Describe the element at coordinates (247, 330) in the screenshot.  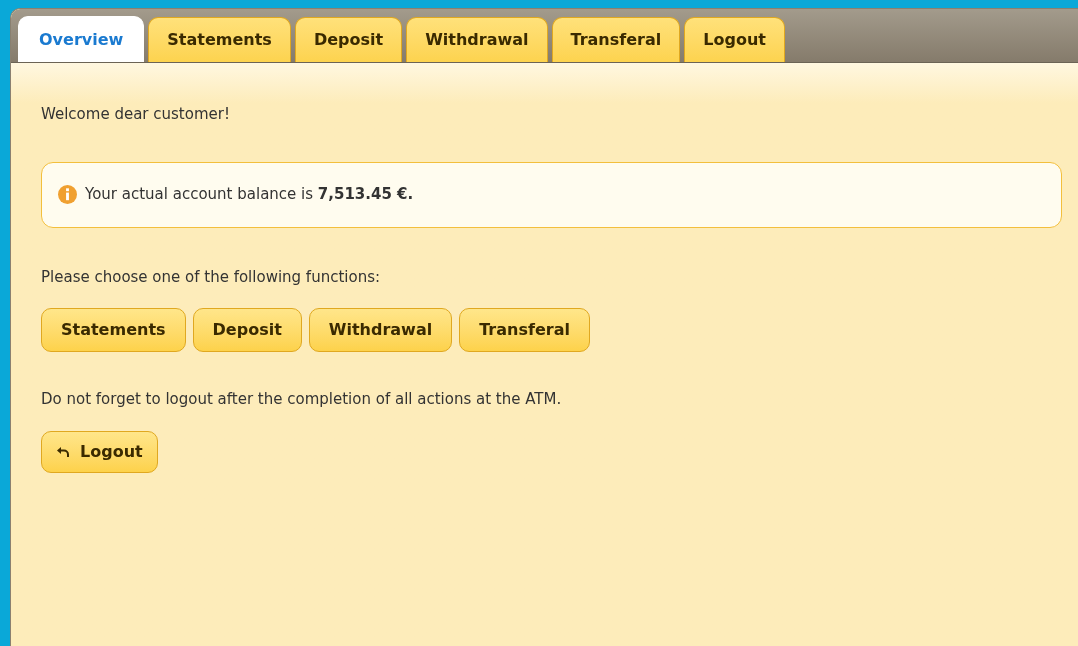
I see `function-button: Deposit` at that location.